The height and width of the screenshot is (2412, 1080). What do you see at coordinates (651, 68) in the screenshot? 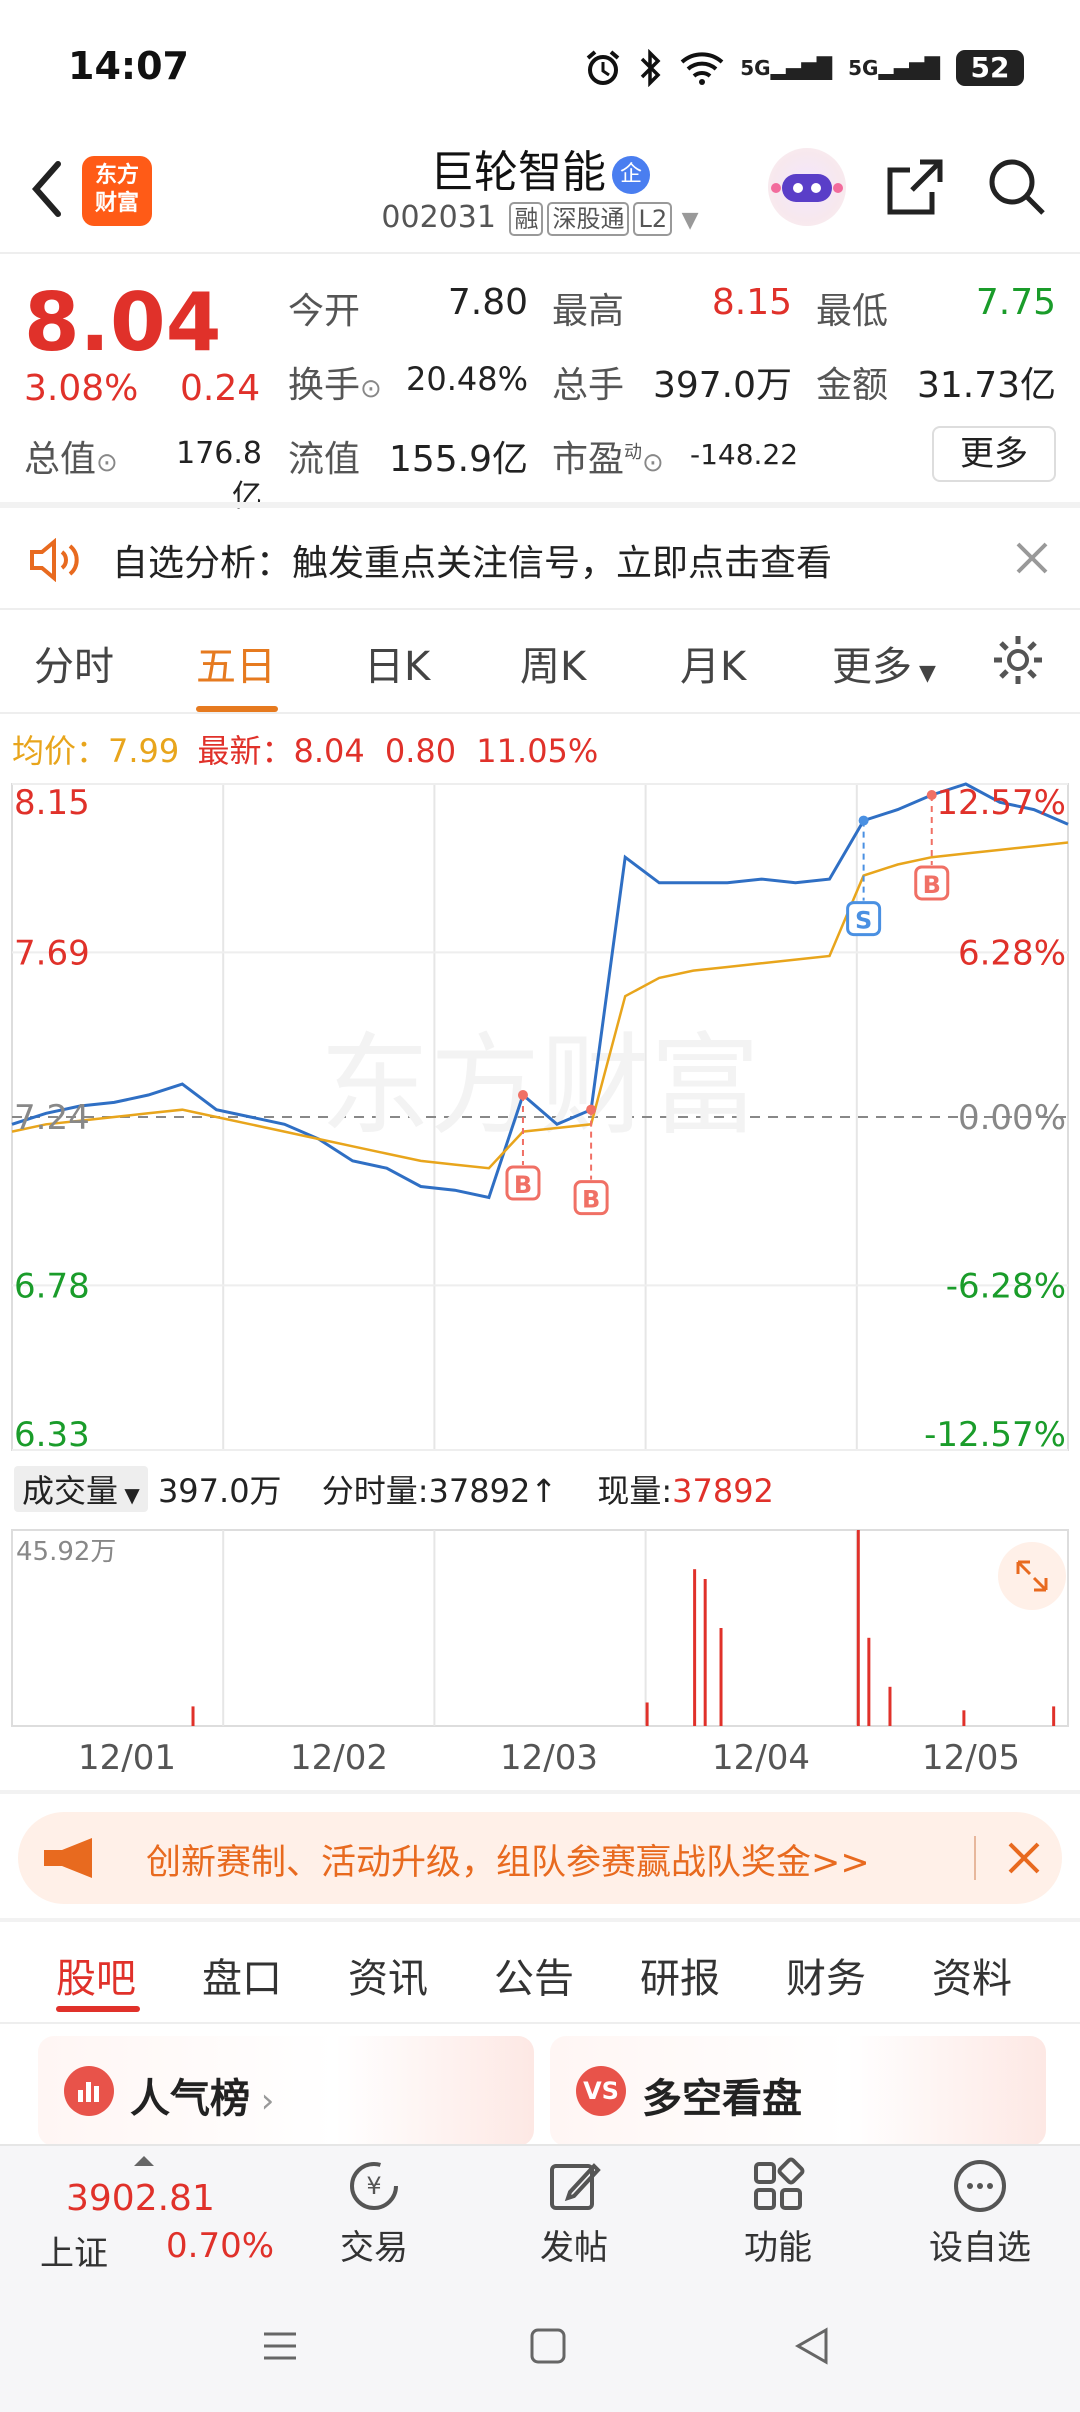
I see `bluetooth-icon` at bounding box center [651, 68].